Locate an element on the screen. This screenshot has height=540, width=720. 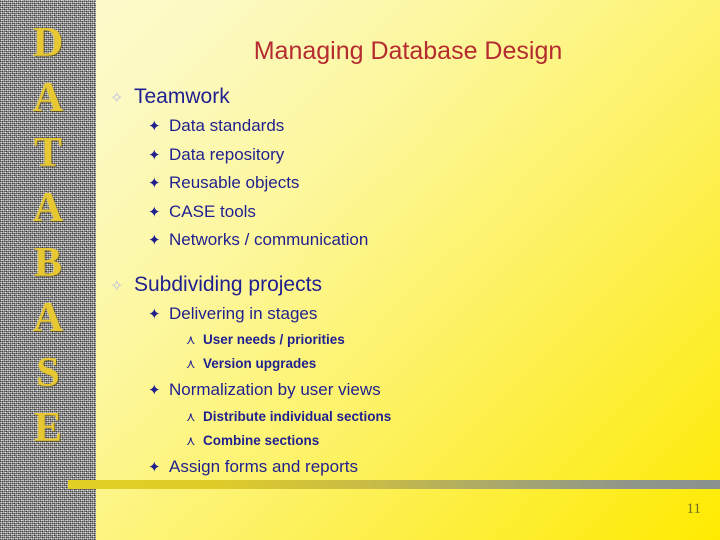
outline-item-label: CASE tools is located at coordinates (212, 211).